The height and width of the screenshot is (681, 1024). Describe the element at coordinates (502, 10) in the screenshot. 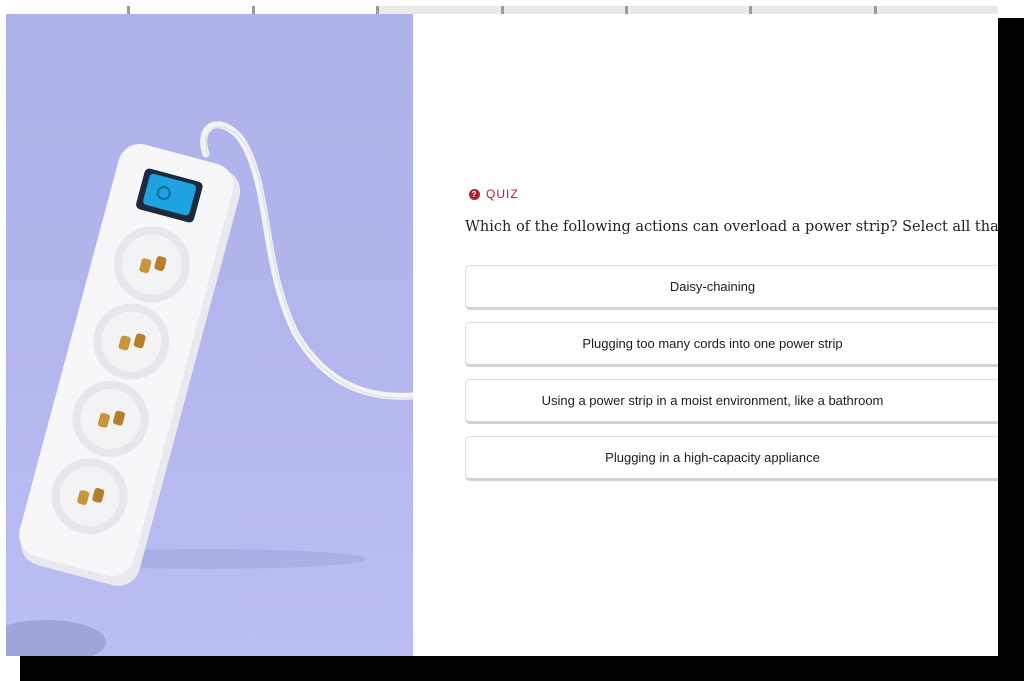

I see `progress-bar` at that location.